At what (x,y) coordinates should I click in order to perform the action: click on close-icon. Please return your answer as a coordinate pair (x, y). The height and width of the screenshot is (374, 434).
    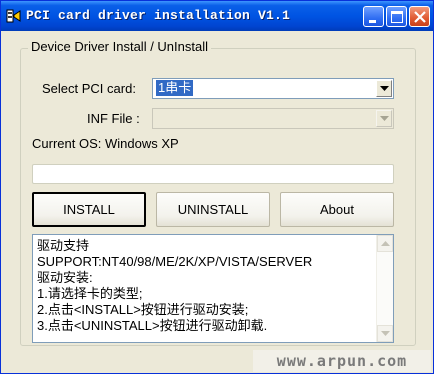
    Looking at the image, I should click on (420, 17).